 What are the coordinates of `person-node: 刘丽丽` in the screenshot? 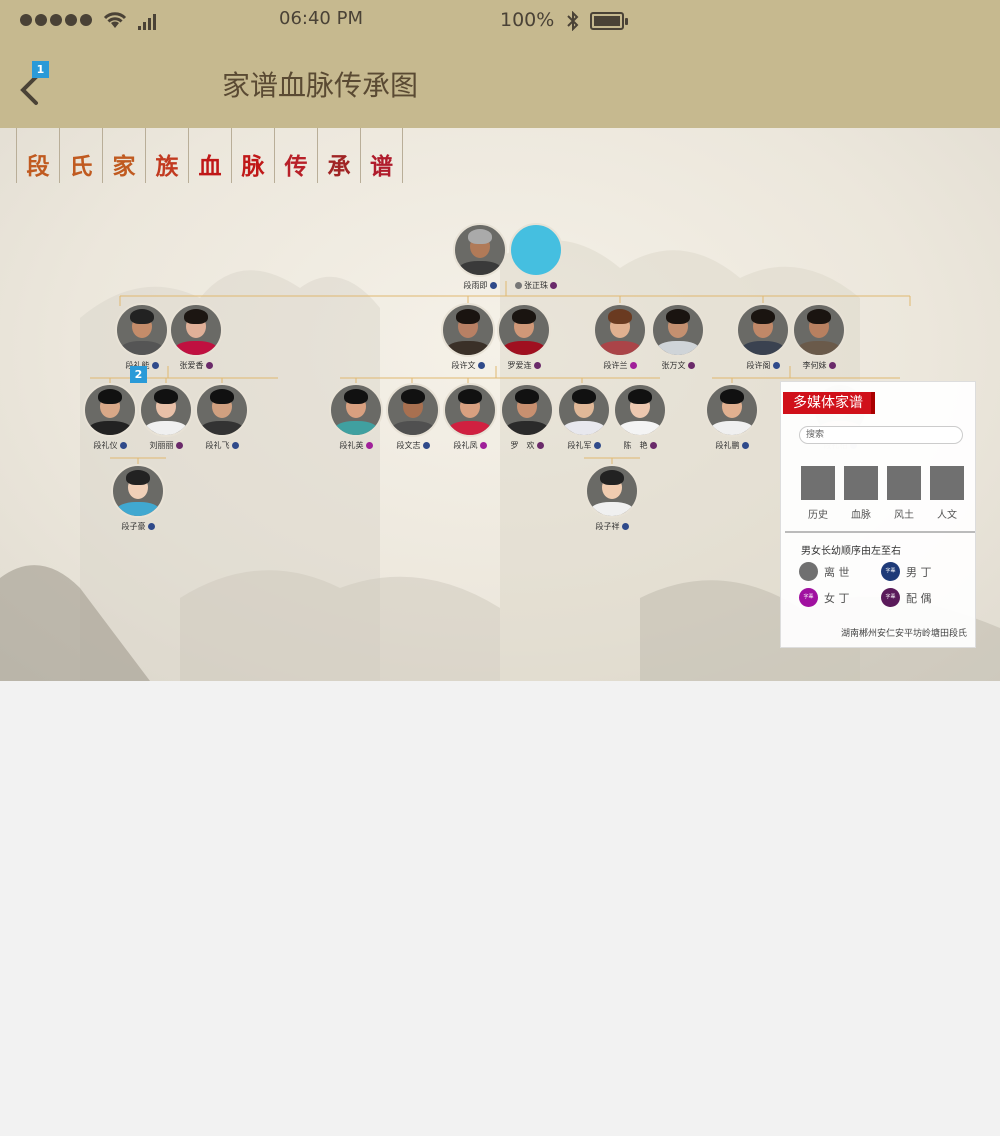 It's located at (166, 417).